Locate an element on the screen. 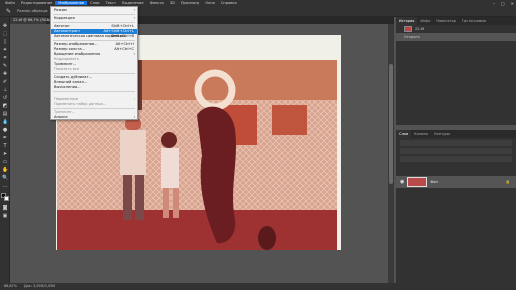 The width and height of the screenshot is (516, 290). path-select-tool-icon: ➤ is located at coordinates (5, 154).